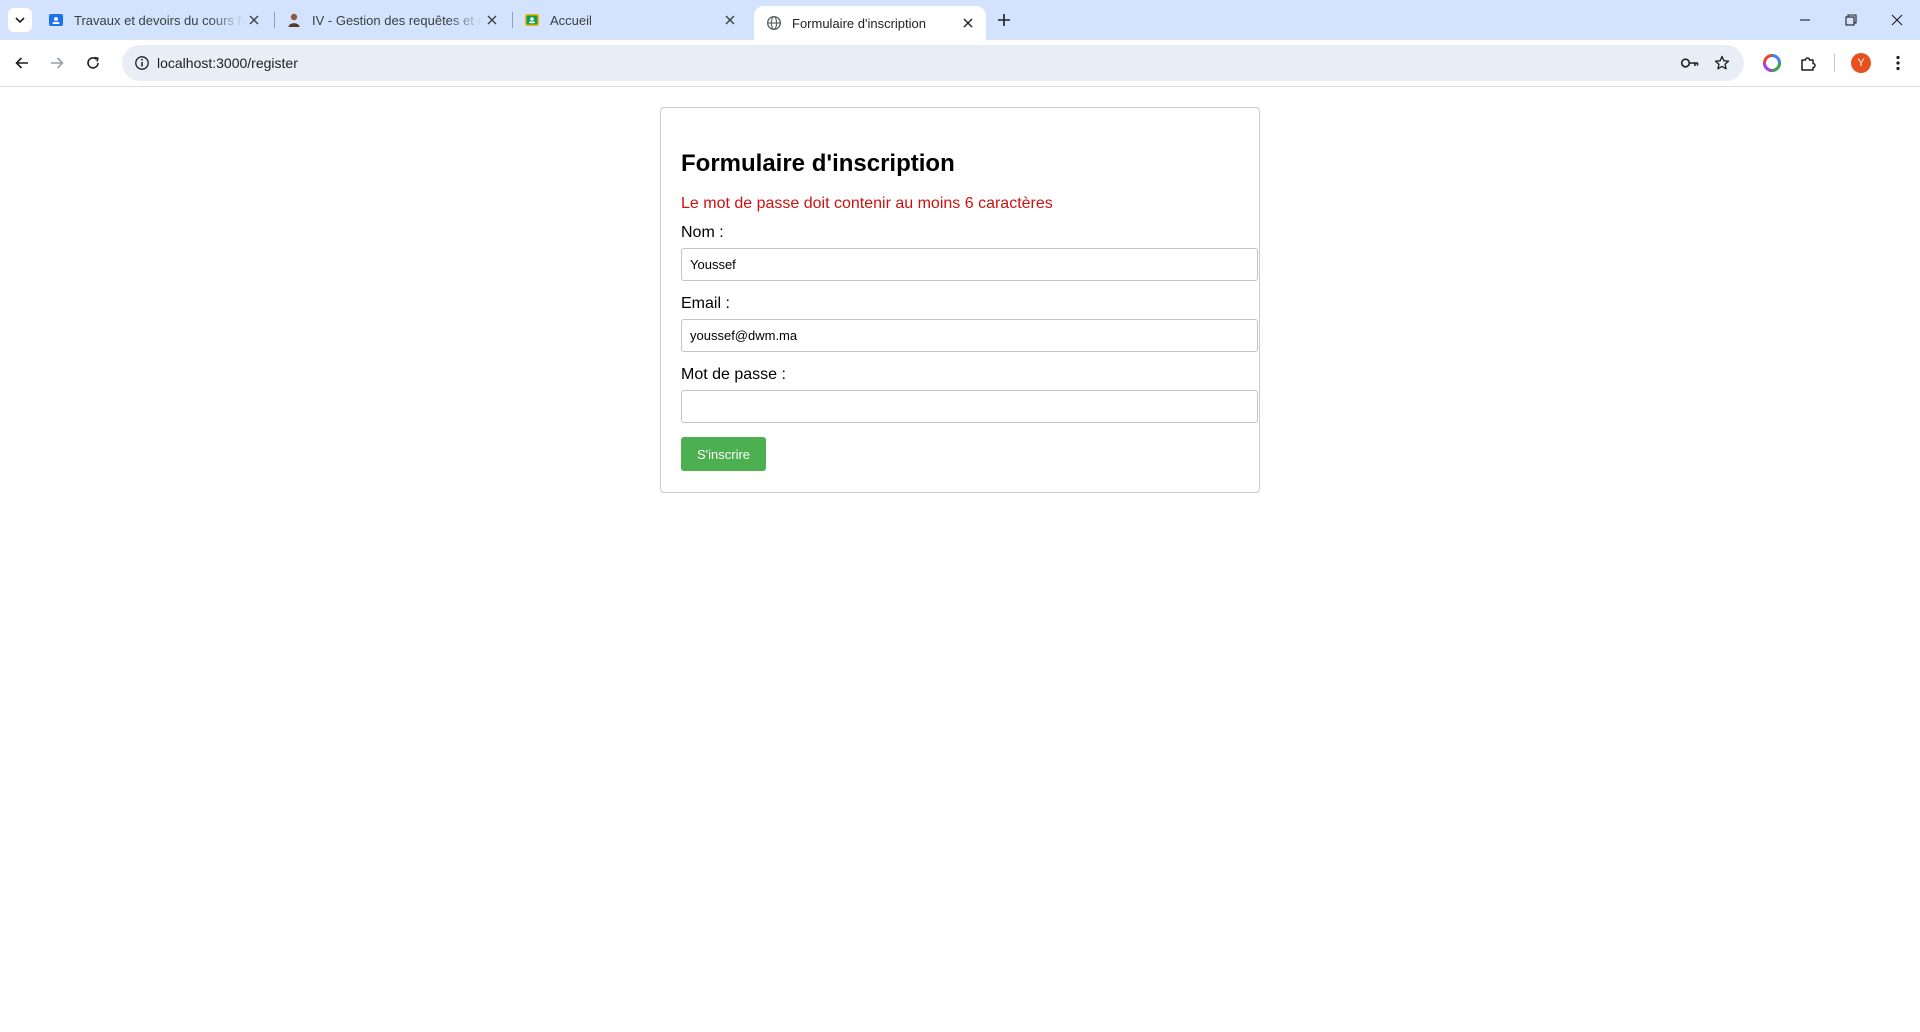 This screenshot has width=1920, height=1032. Describe the element at coordinates (397, 20) in the screenshot. I see `tab-title: IV - Gestion des requêtes et rép` at that location.